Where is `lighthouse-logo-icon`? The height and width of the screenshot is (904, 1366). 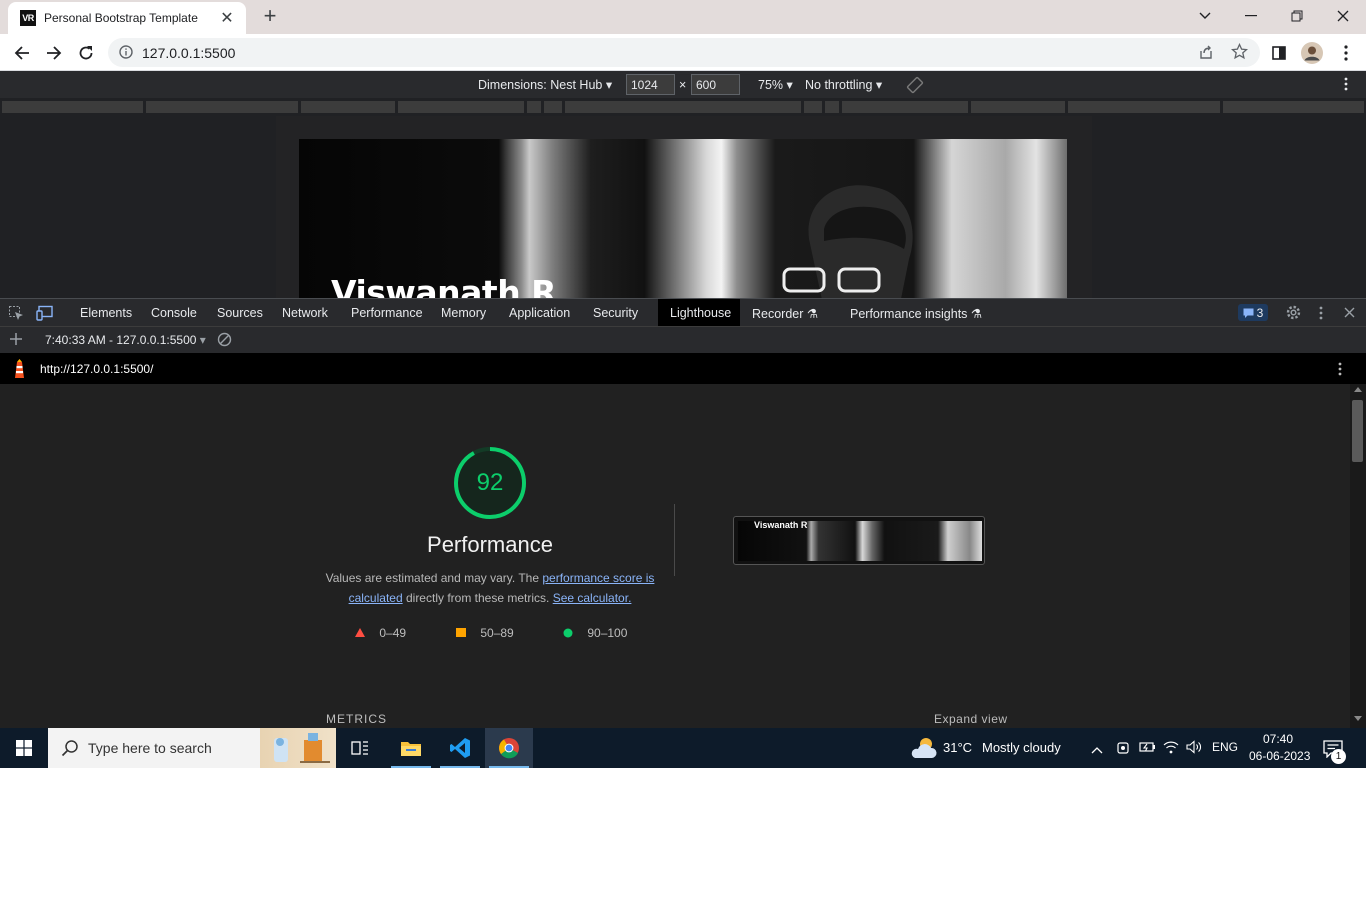 lighthouse-logo-icon is located at coordinates (19, 370).